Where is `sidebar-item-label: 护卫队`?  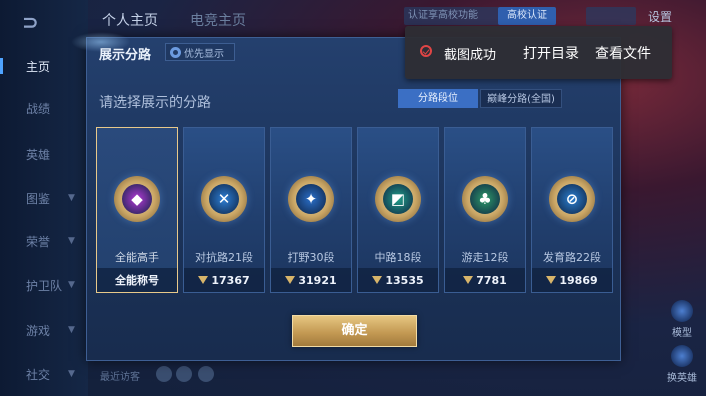
sidebar-item-label: 护卫队 is located at coordinates (44, 285).